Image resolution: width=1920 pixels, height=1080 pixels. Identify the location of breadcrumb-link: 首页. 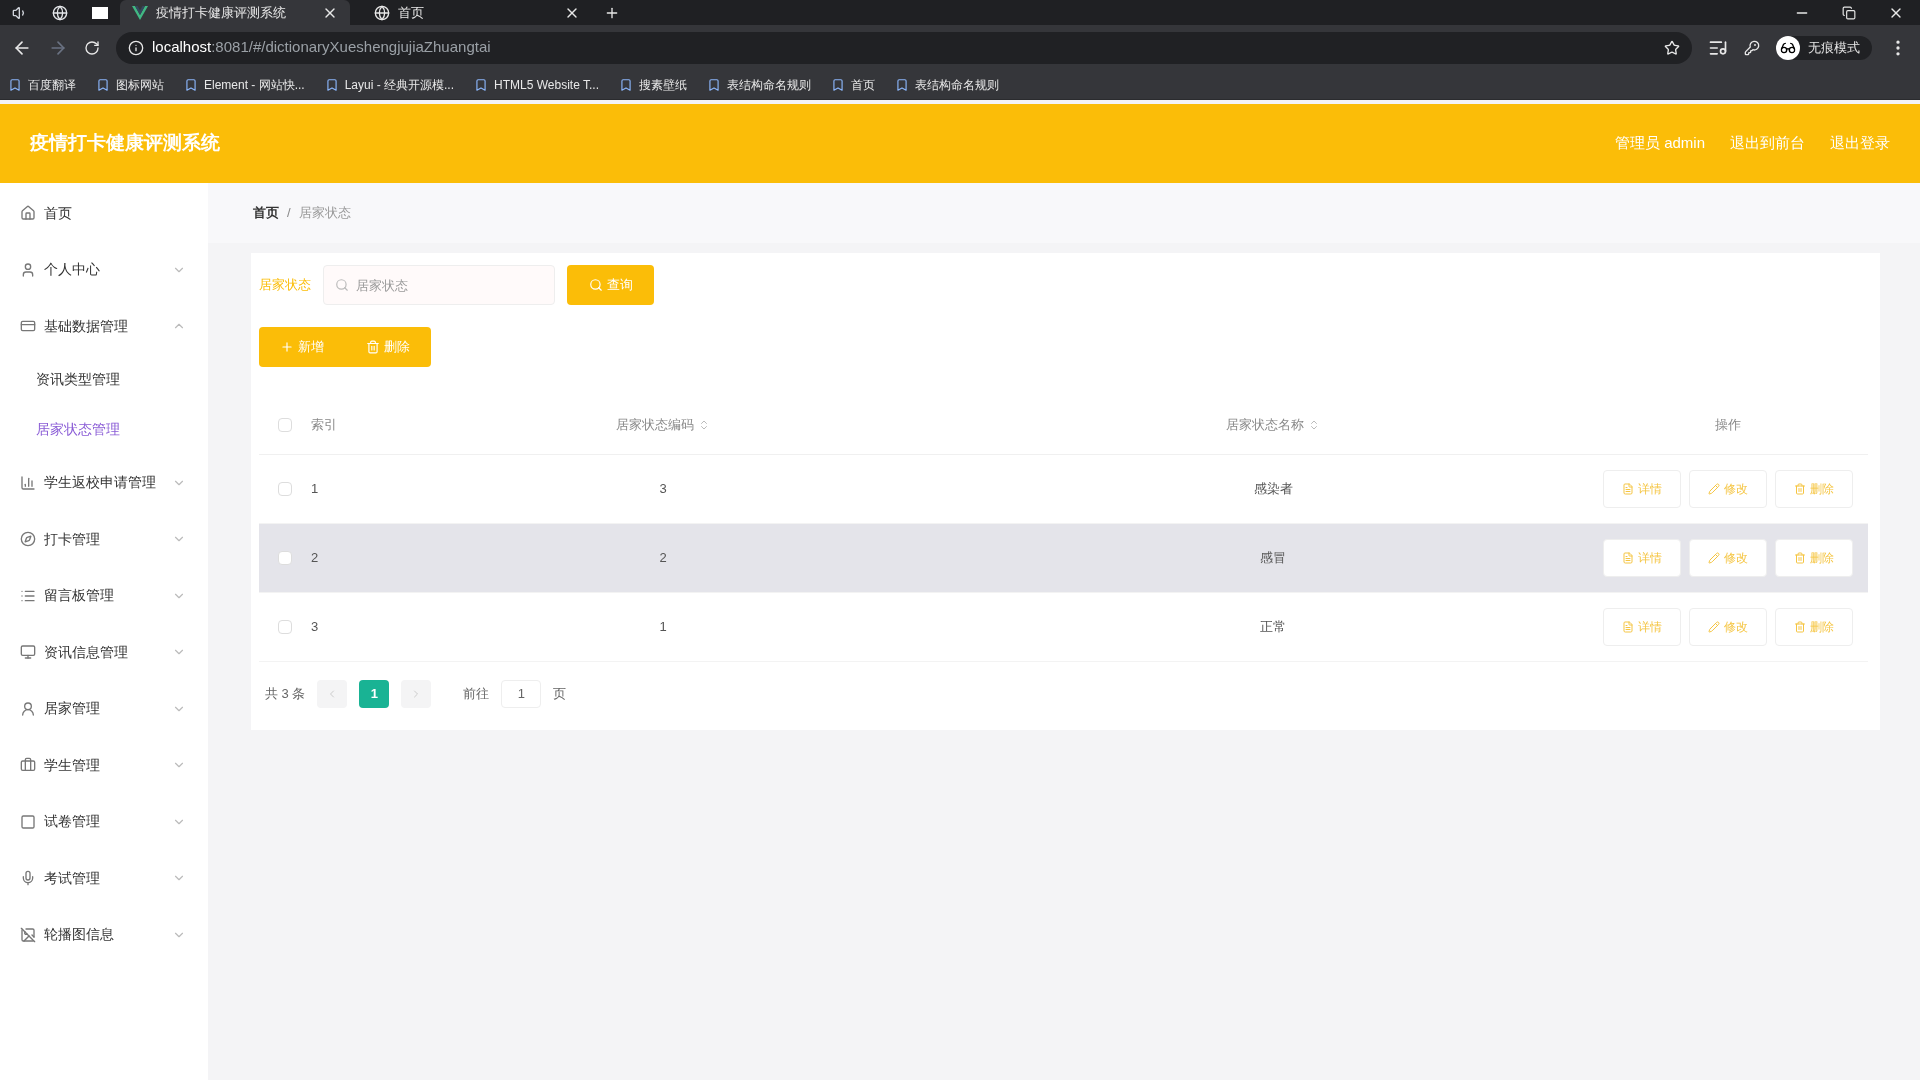
(266, 213).